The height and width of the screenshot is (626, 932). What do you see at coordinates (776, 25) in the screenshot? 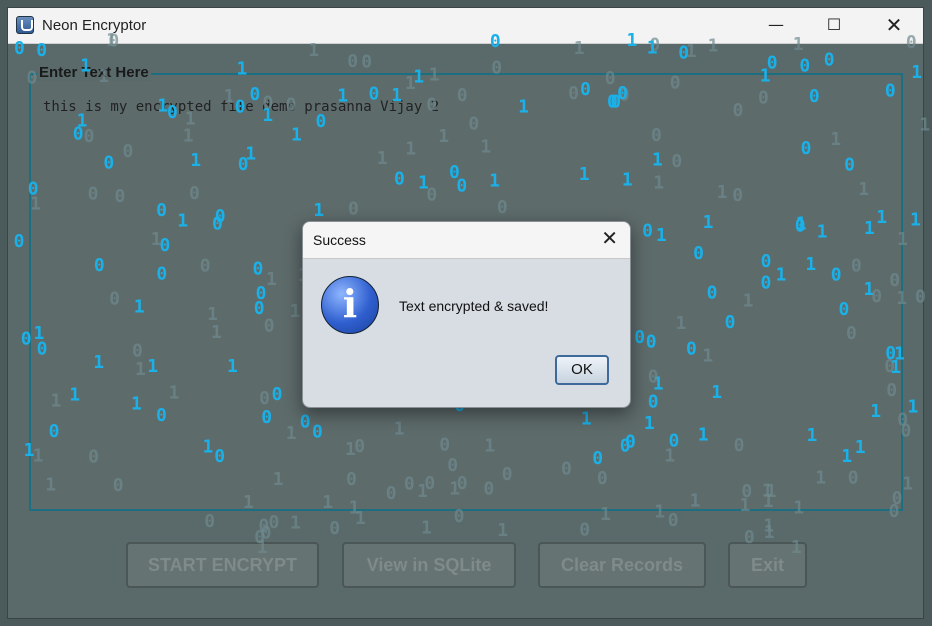
I see `minimize-button: —` at bounding box center [776, 25].